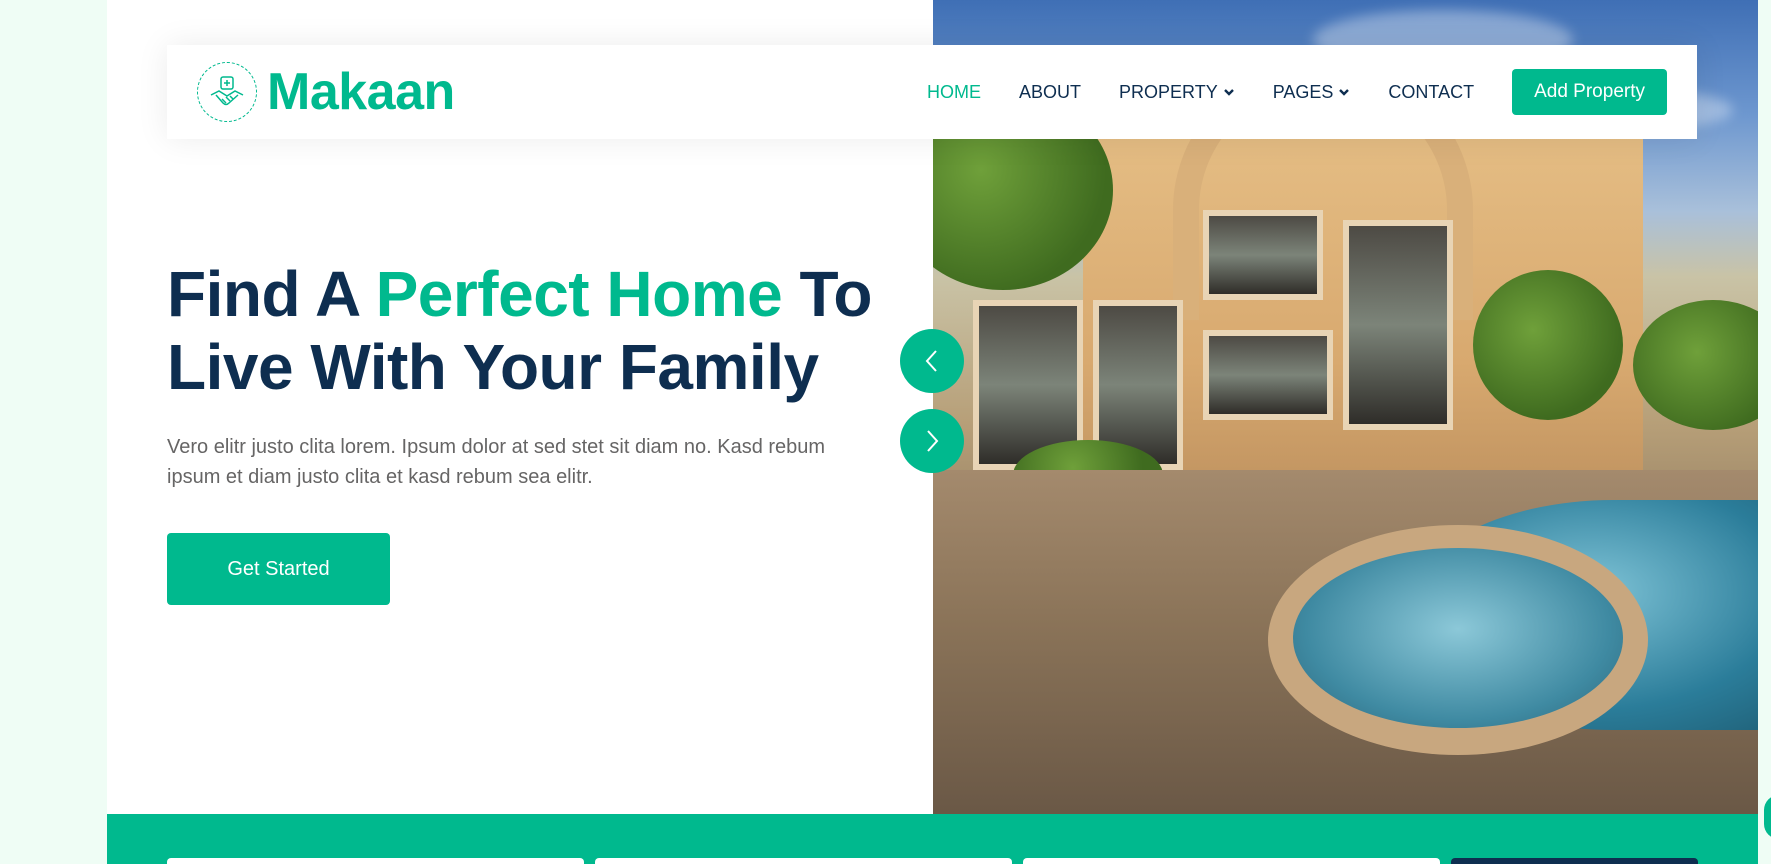 The height and width of the screenshot is (864, 1771). I want to click on search-band, so click(932, 839).